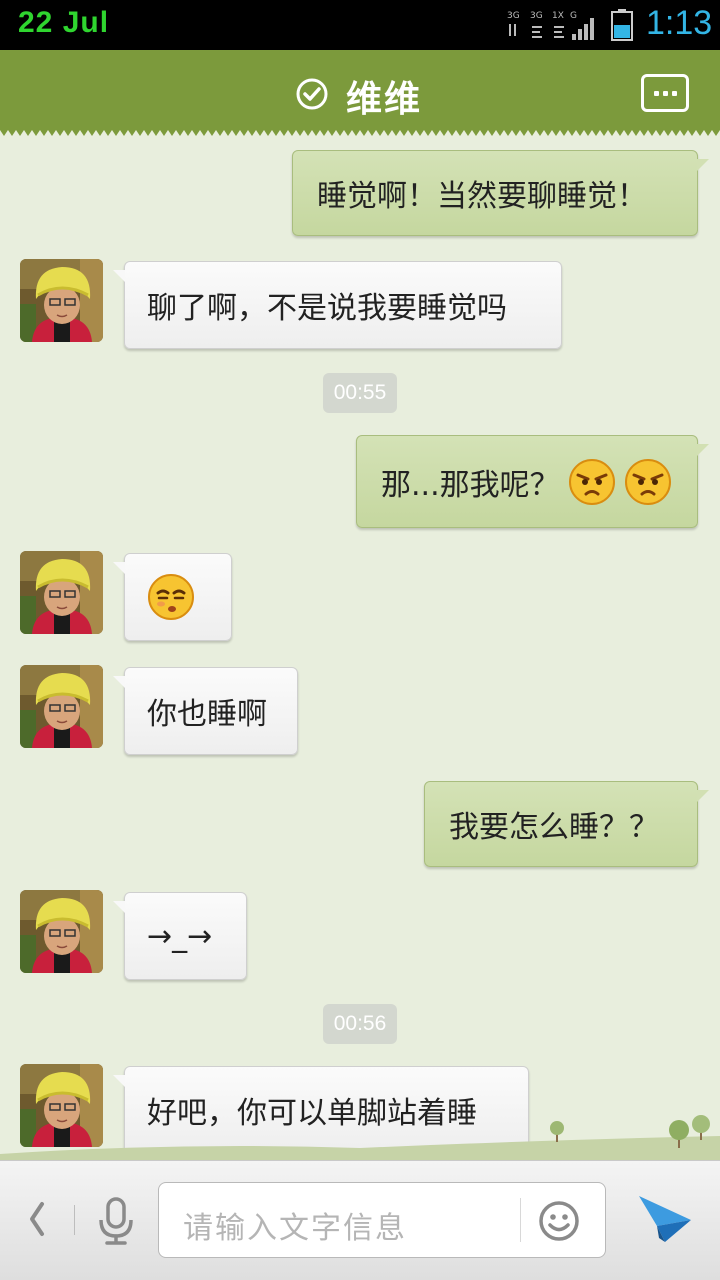  I want to click on message-text: →_→, so click(180, 936).